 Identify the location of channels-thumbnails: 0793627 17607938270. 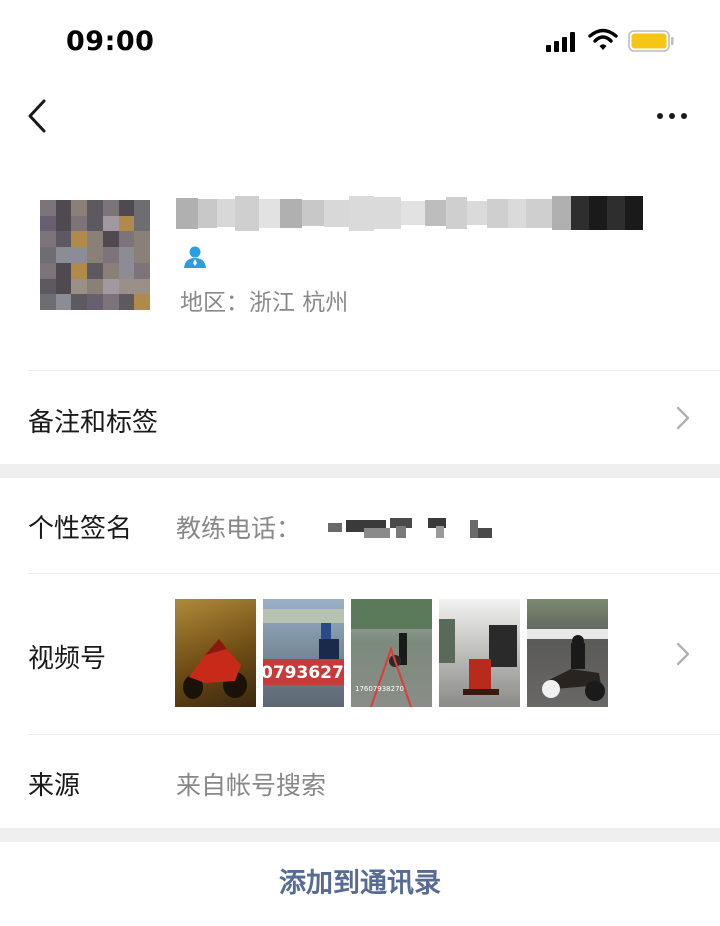
(391, 653).